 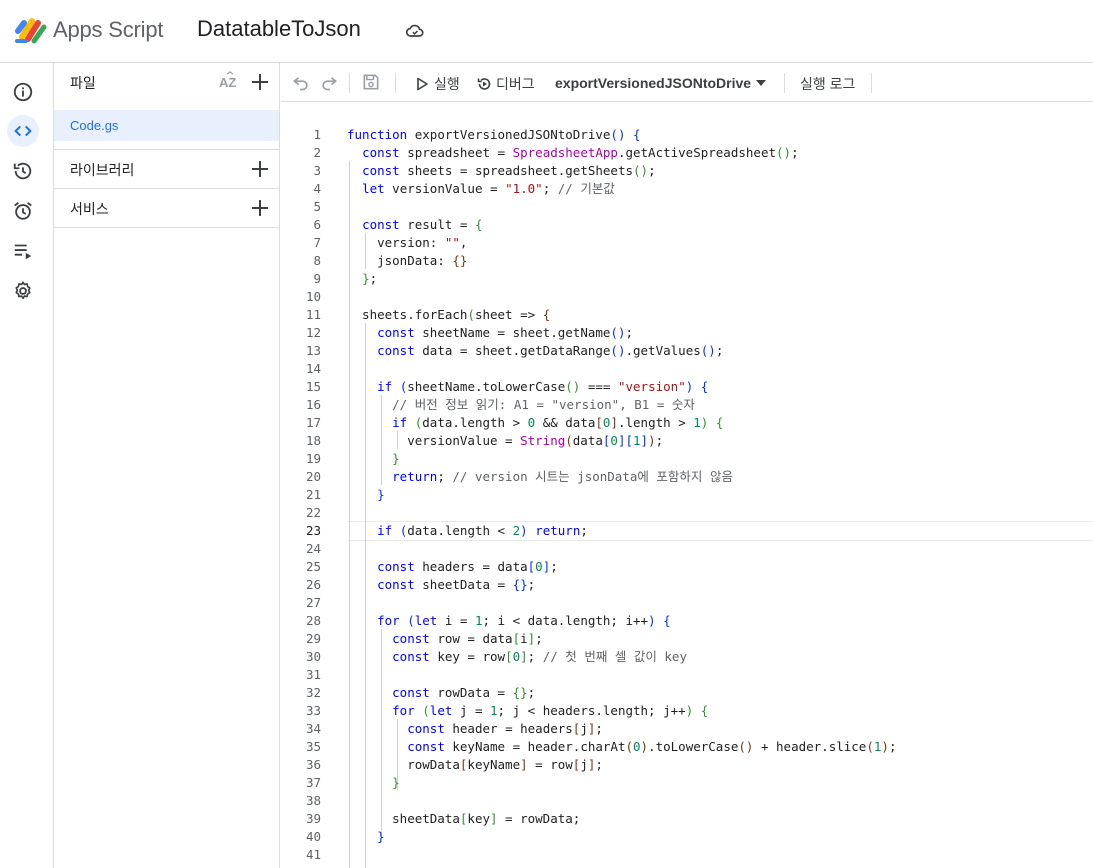 I want to click on code-line: 9 };, so click(x=687, y=279).